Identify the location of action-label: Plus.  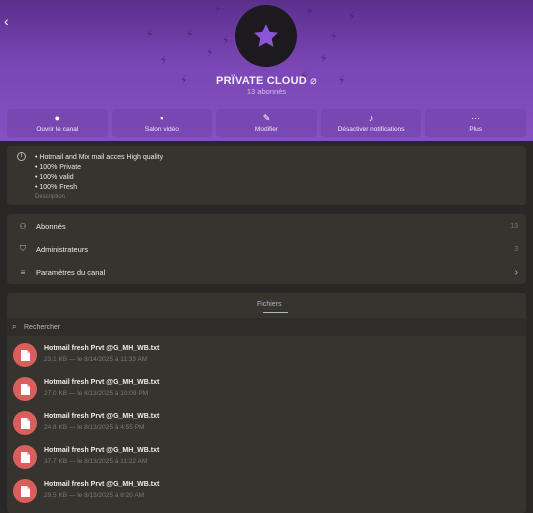
(475, 129).